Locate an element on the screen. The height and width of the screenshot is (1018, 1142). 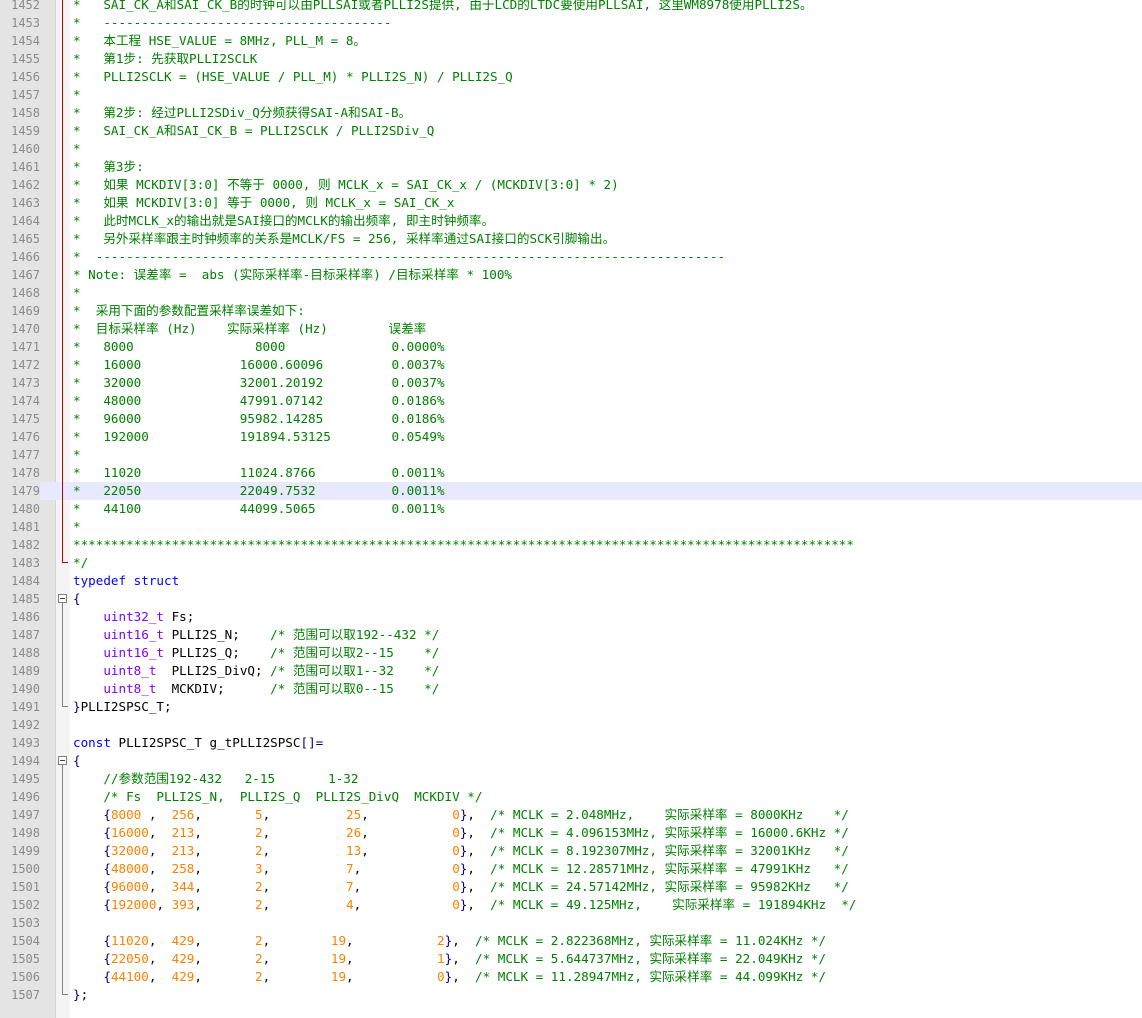
code-text: const PLLI2SPSC_T g_tPLLI2SPSC[]= is located at coordinates (198, 743).